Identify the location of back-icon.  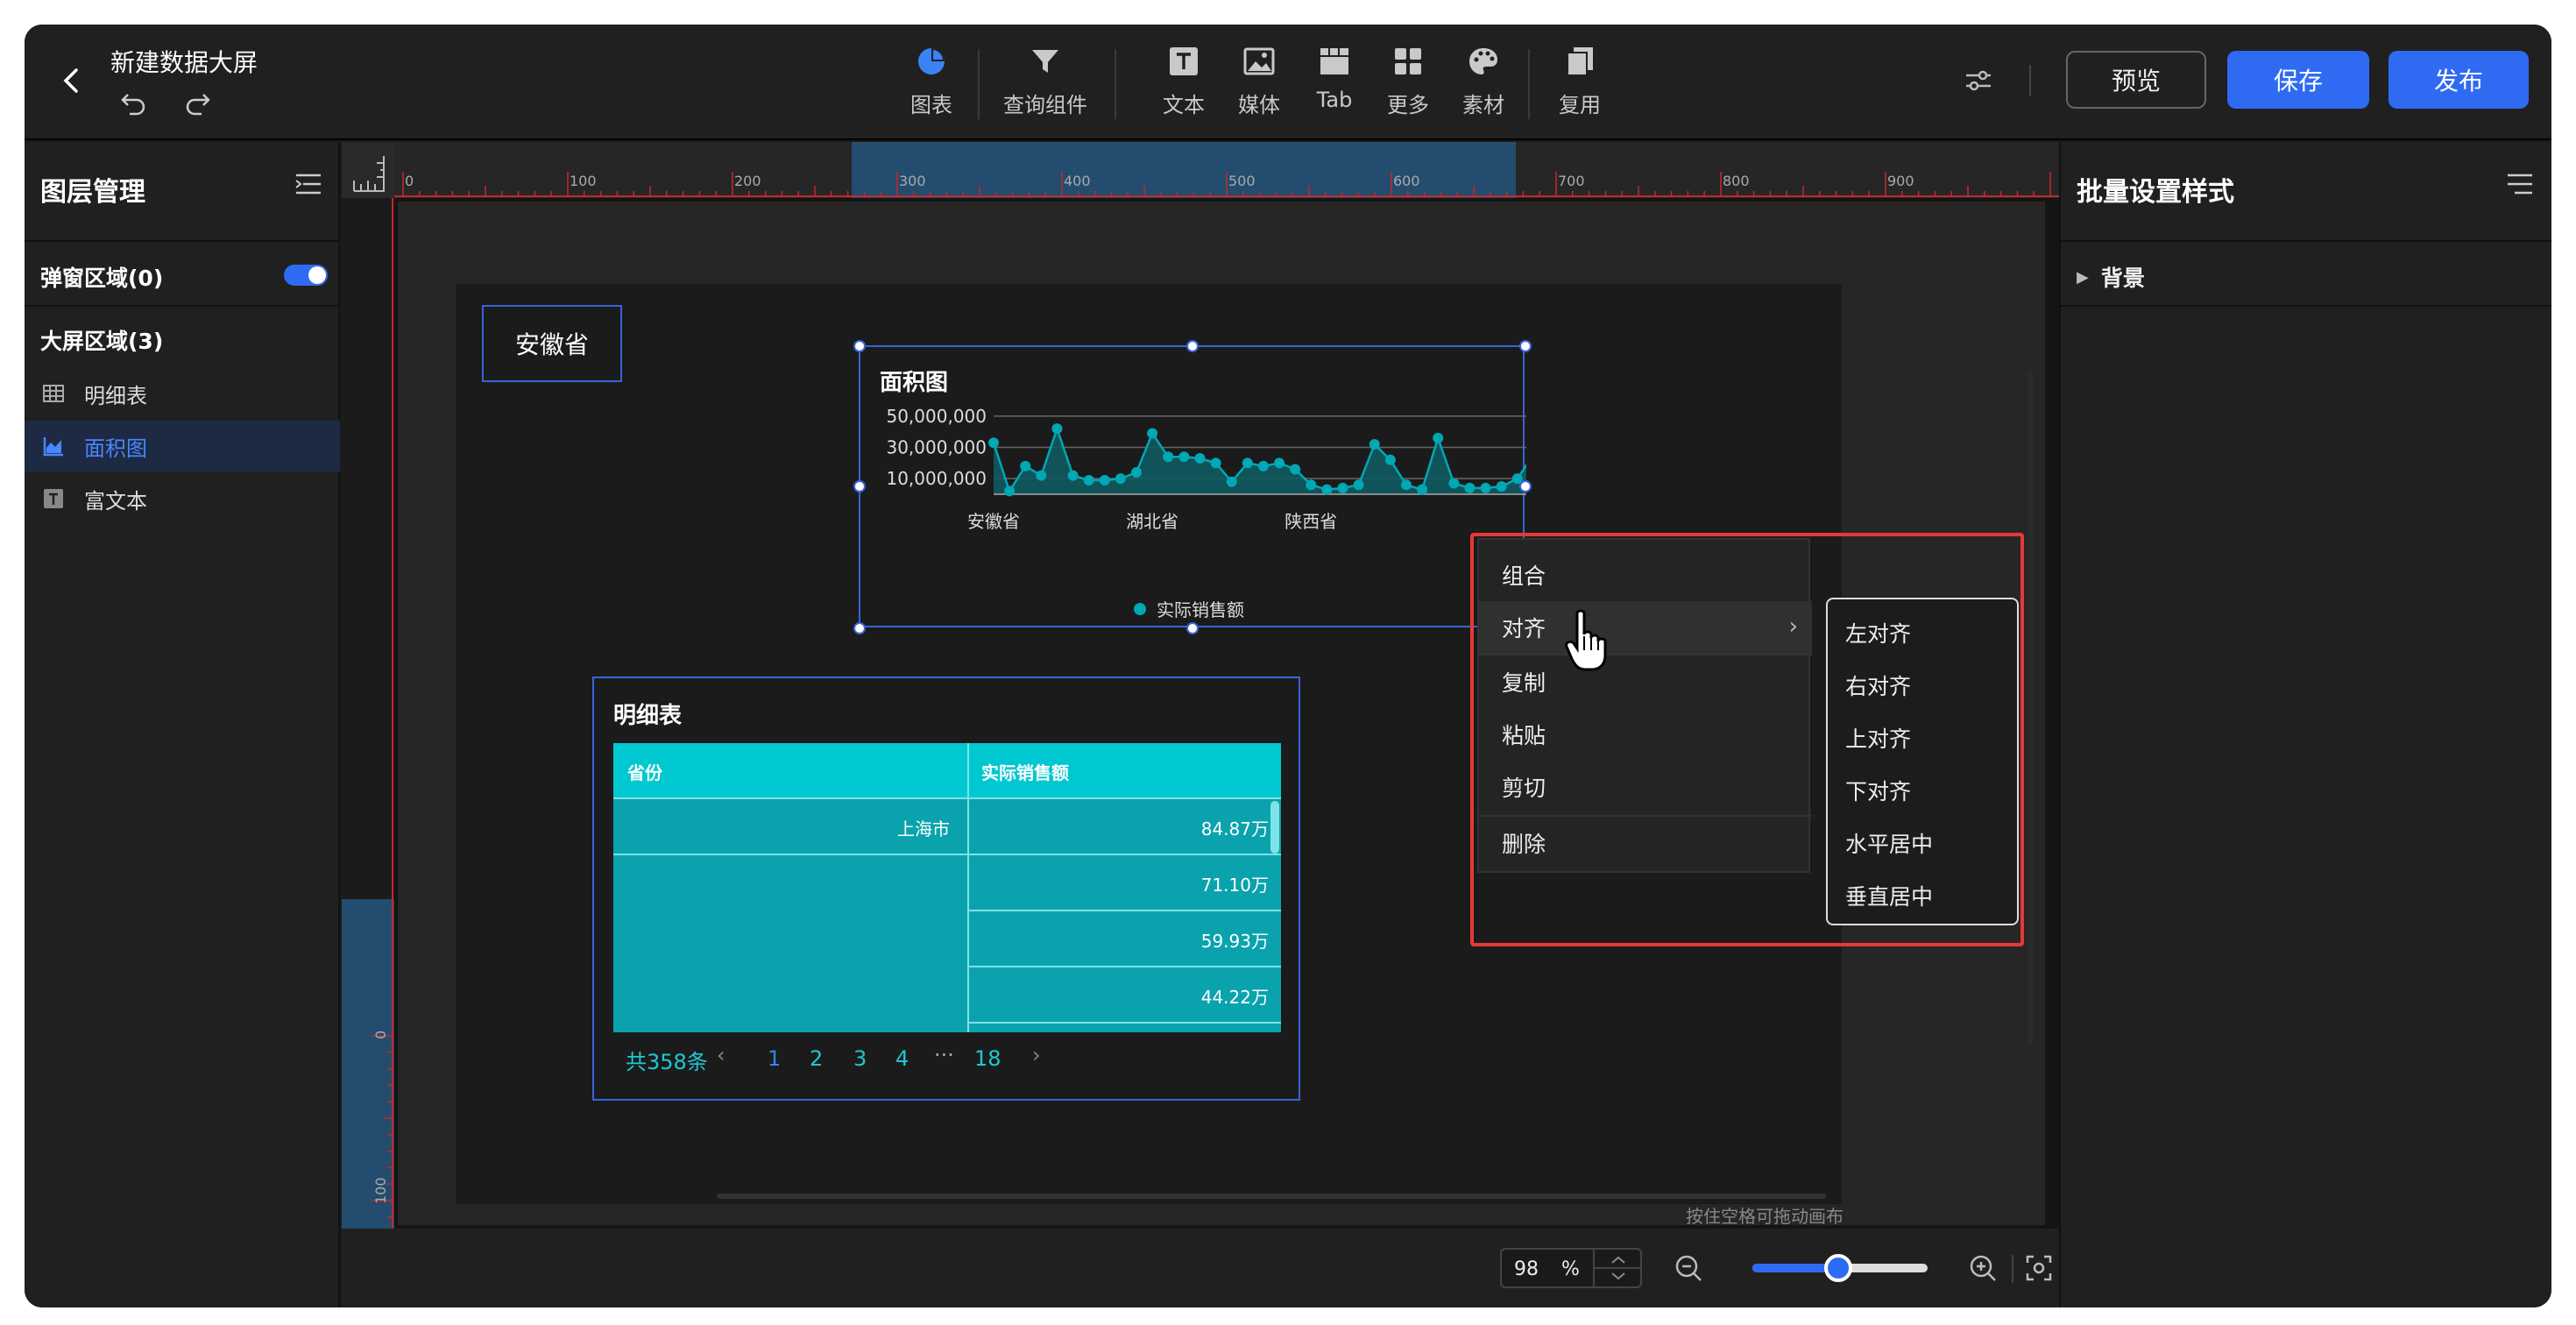
(71, 80).